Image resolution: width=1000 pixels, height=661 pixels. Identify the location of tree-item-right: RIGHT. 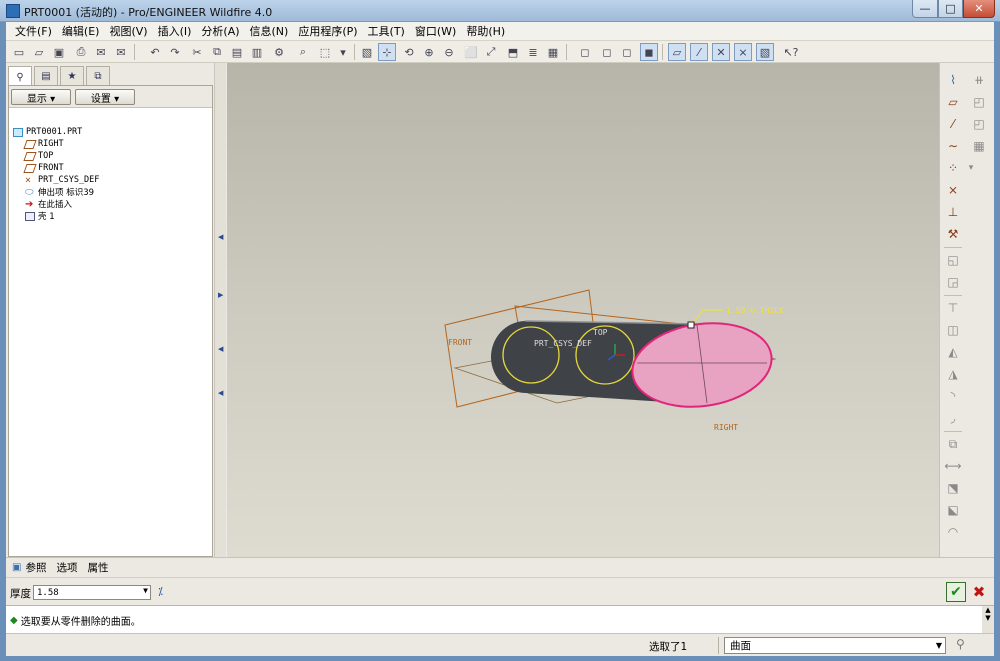
(56, 144).